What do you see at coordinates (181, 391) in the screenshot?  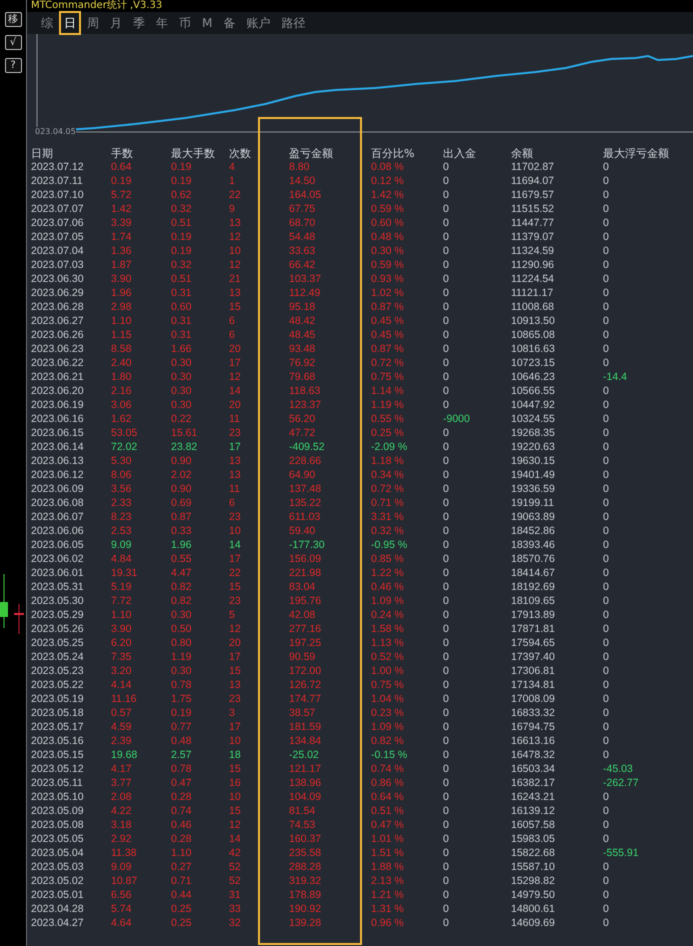 I see `table-cell-text: 0.30` at bounding box center [181, 391].